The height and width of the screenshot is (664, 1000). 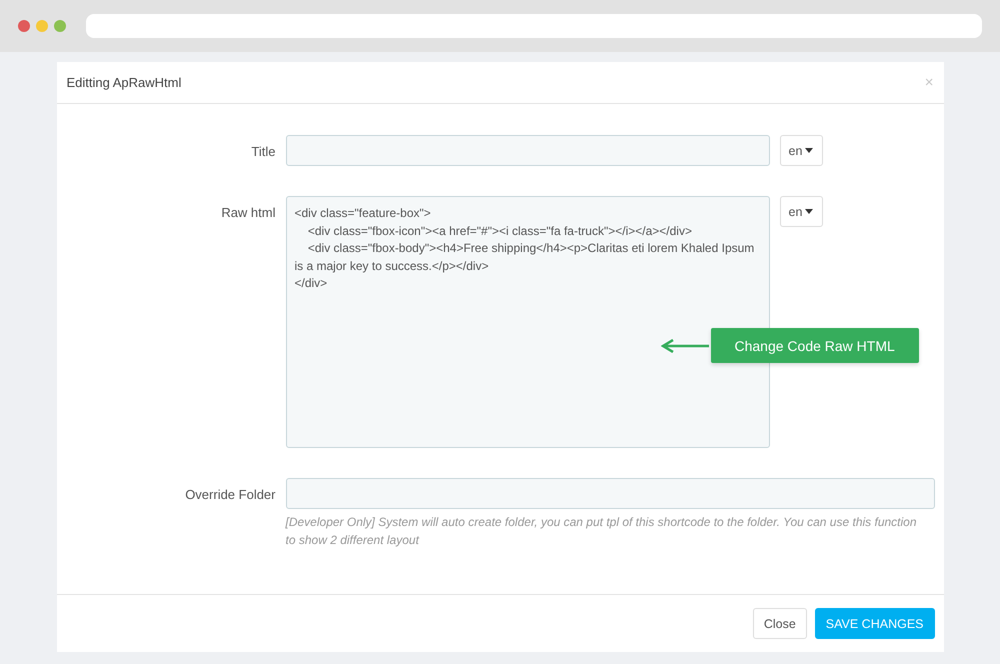 What do you see at coordinates (779, 623) in the screenshot?
I see `close-button: Close` at bounding box center [779, 623].